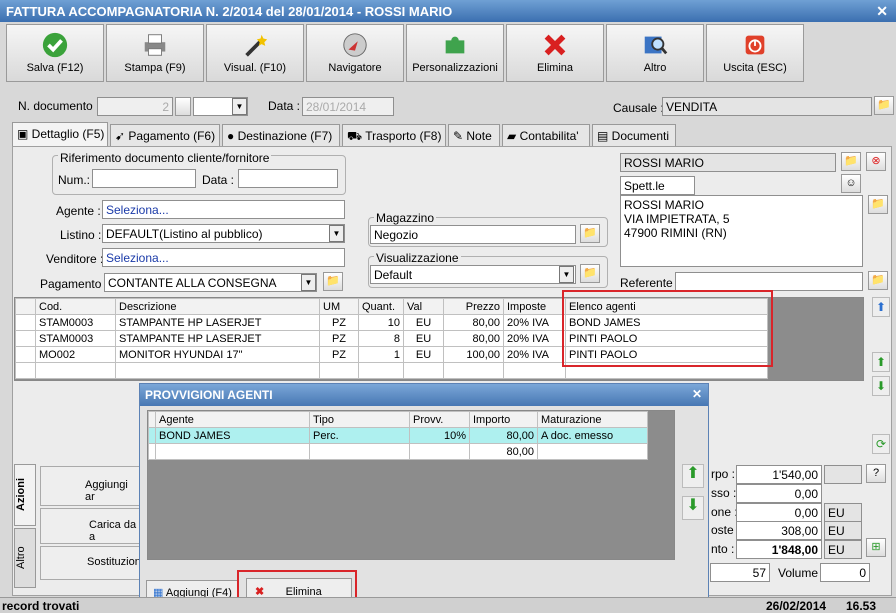 This screenshot has width=896, height=613. I want to click on navigator-button: Navigatore, so click(355, 53).